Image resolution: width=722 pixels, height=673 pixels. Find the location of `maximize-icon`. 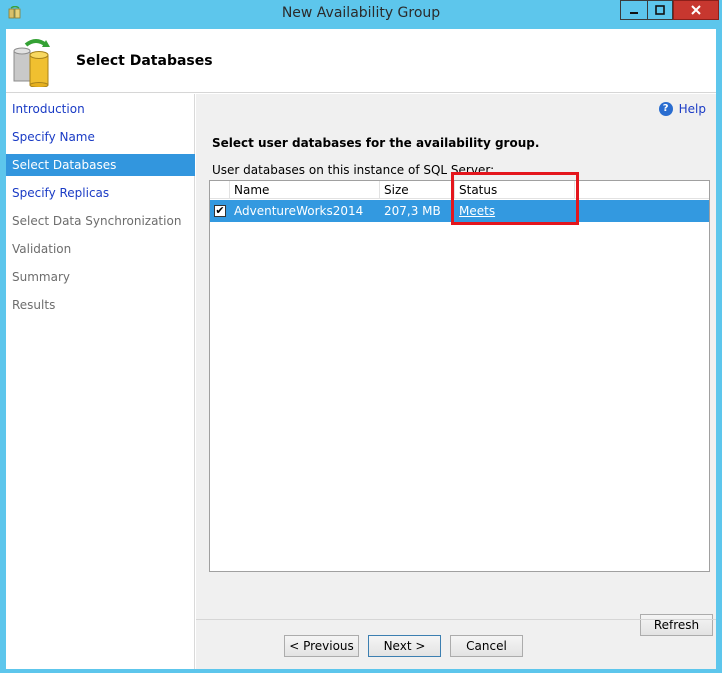

maximize-icon is located at coordinates (660, 10).